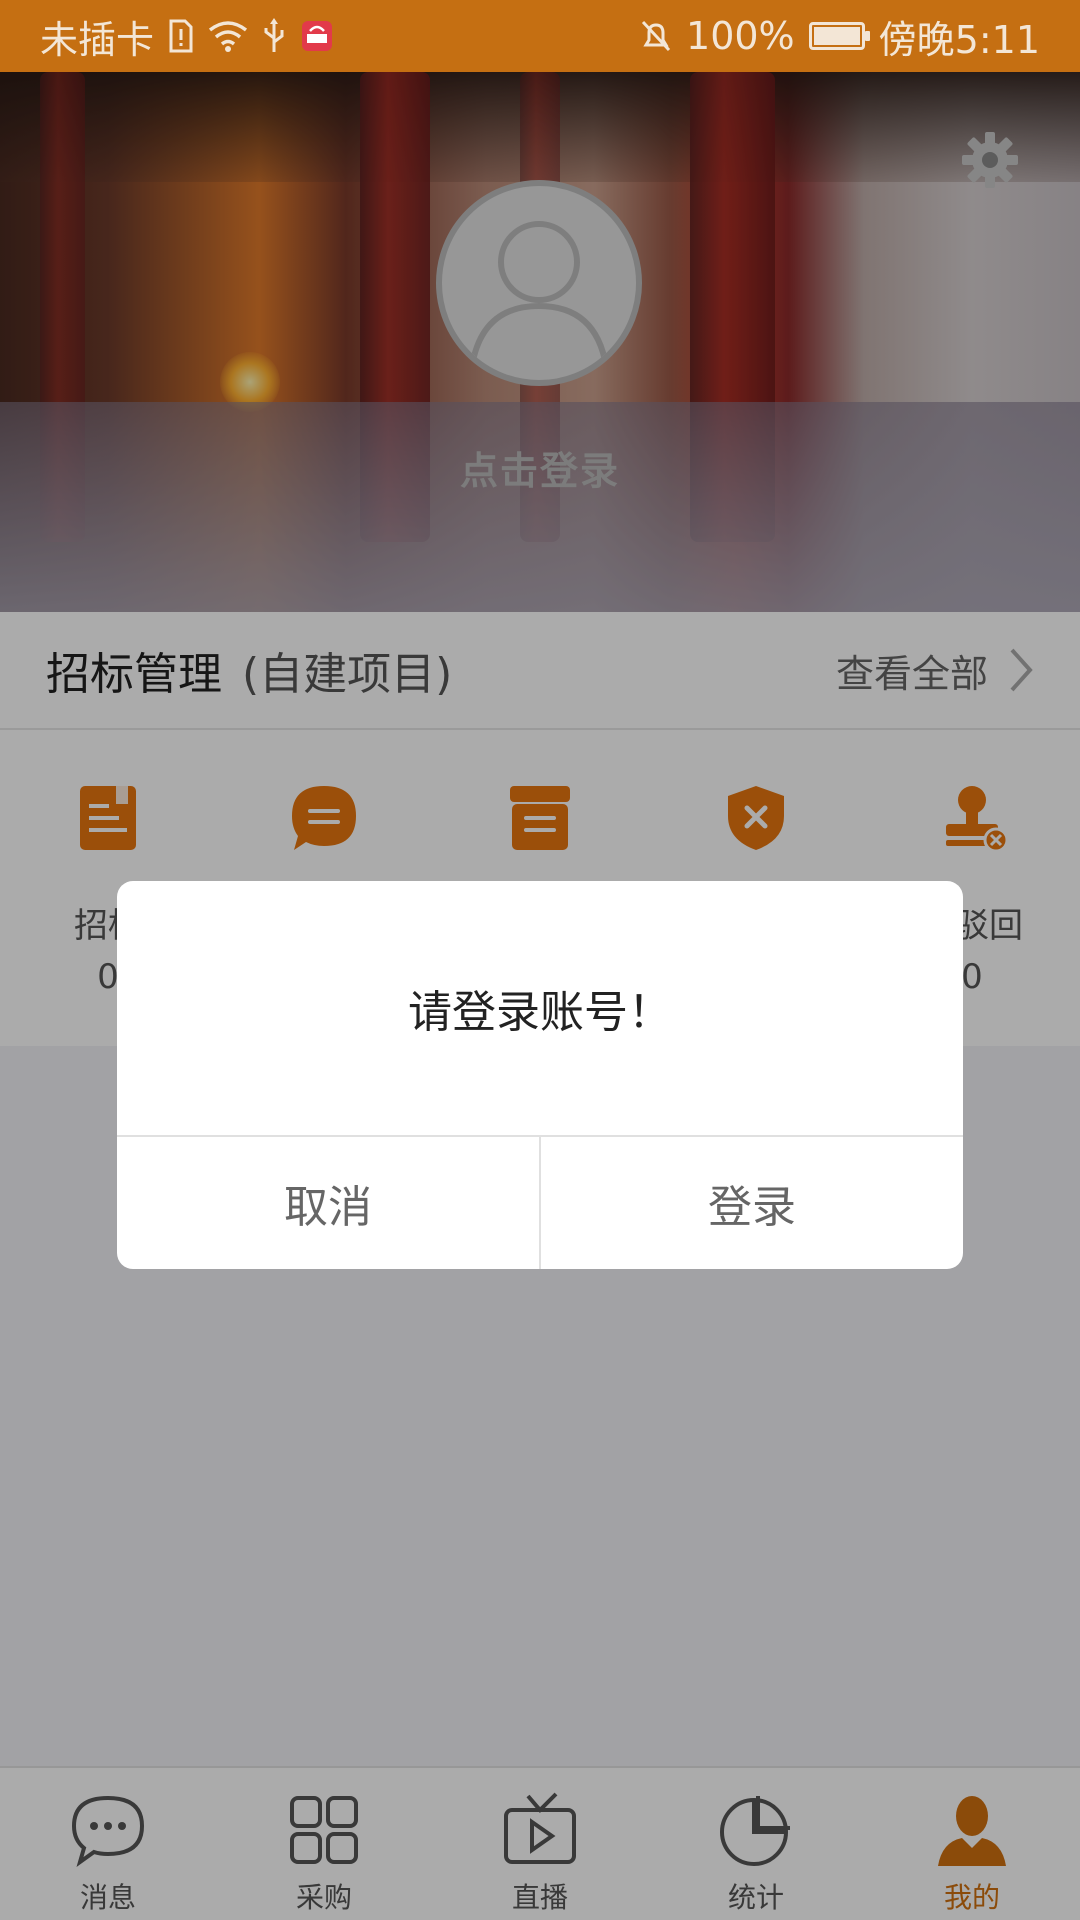  Describe the element at coordinates (740, 36) in the screenshot. I see `battery-percent: 100%` at that location.